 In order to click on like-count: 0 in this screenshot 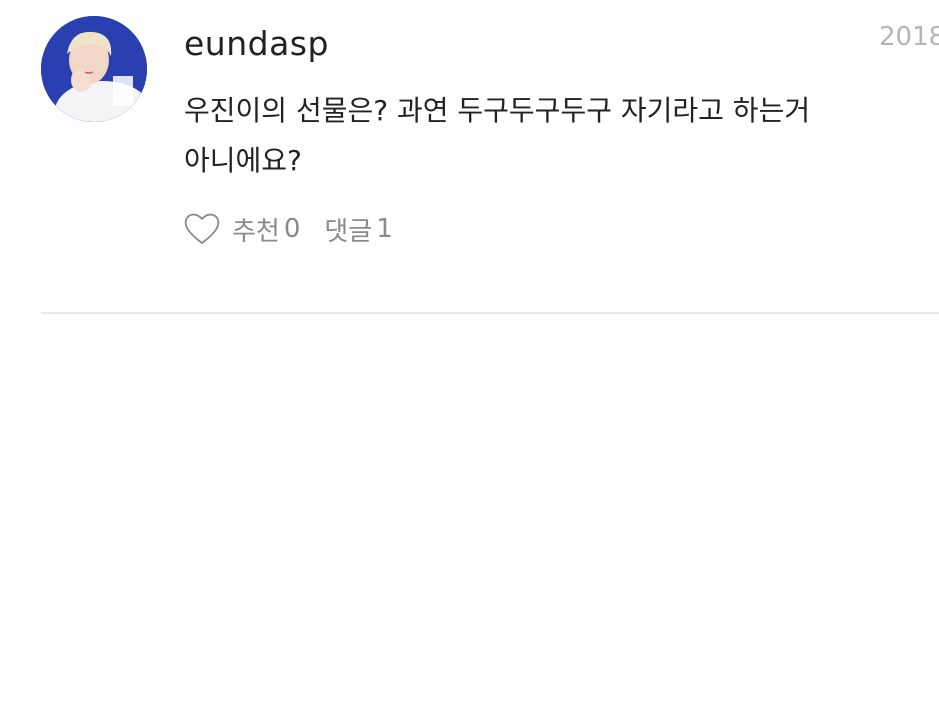, I will do `click(292, 229)`.